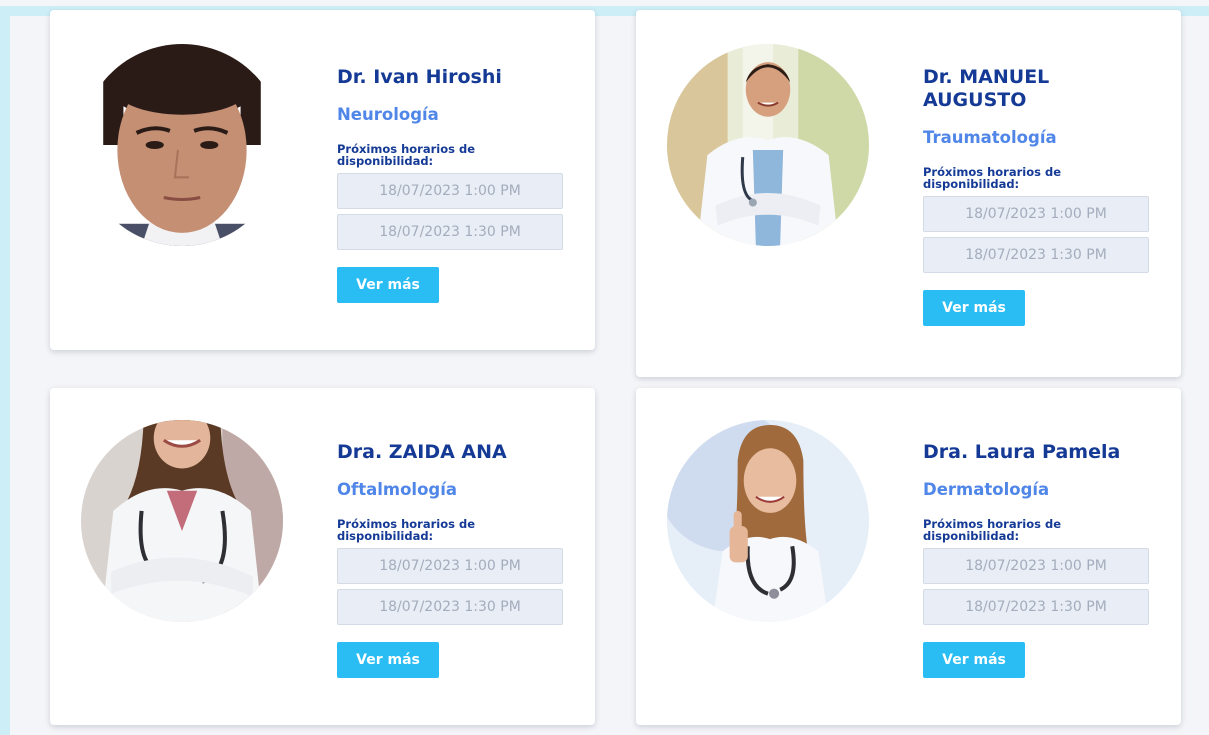 Image resolution: width=1209 pixels, height=735 pixels. Describe the element at coordinates (422, 452) in the screenshot. I see `doctor-name: Dra. ZAIDA ANA` at that location.